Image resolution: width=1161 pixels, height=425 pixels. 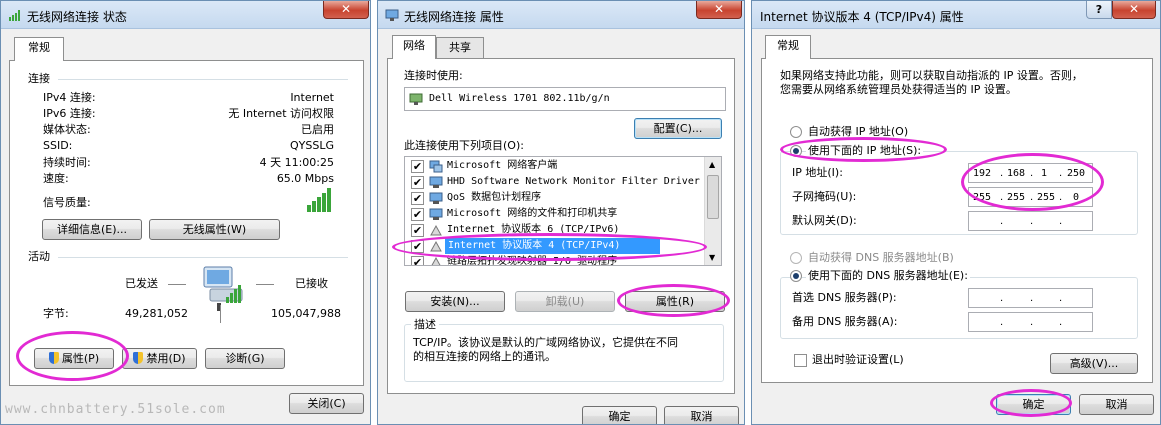 What do you see at coordinates (138, 358) in the screenshot?
I see `uac-shield-icon` at bounding box center [138, 358].